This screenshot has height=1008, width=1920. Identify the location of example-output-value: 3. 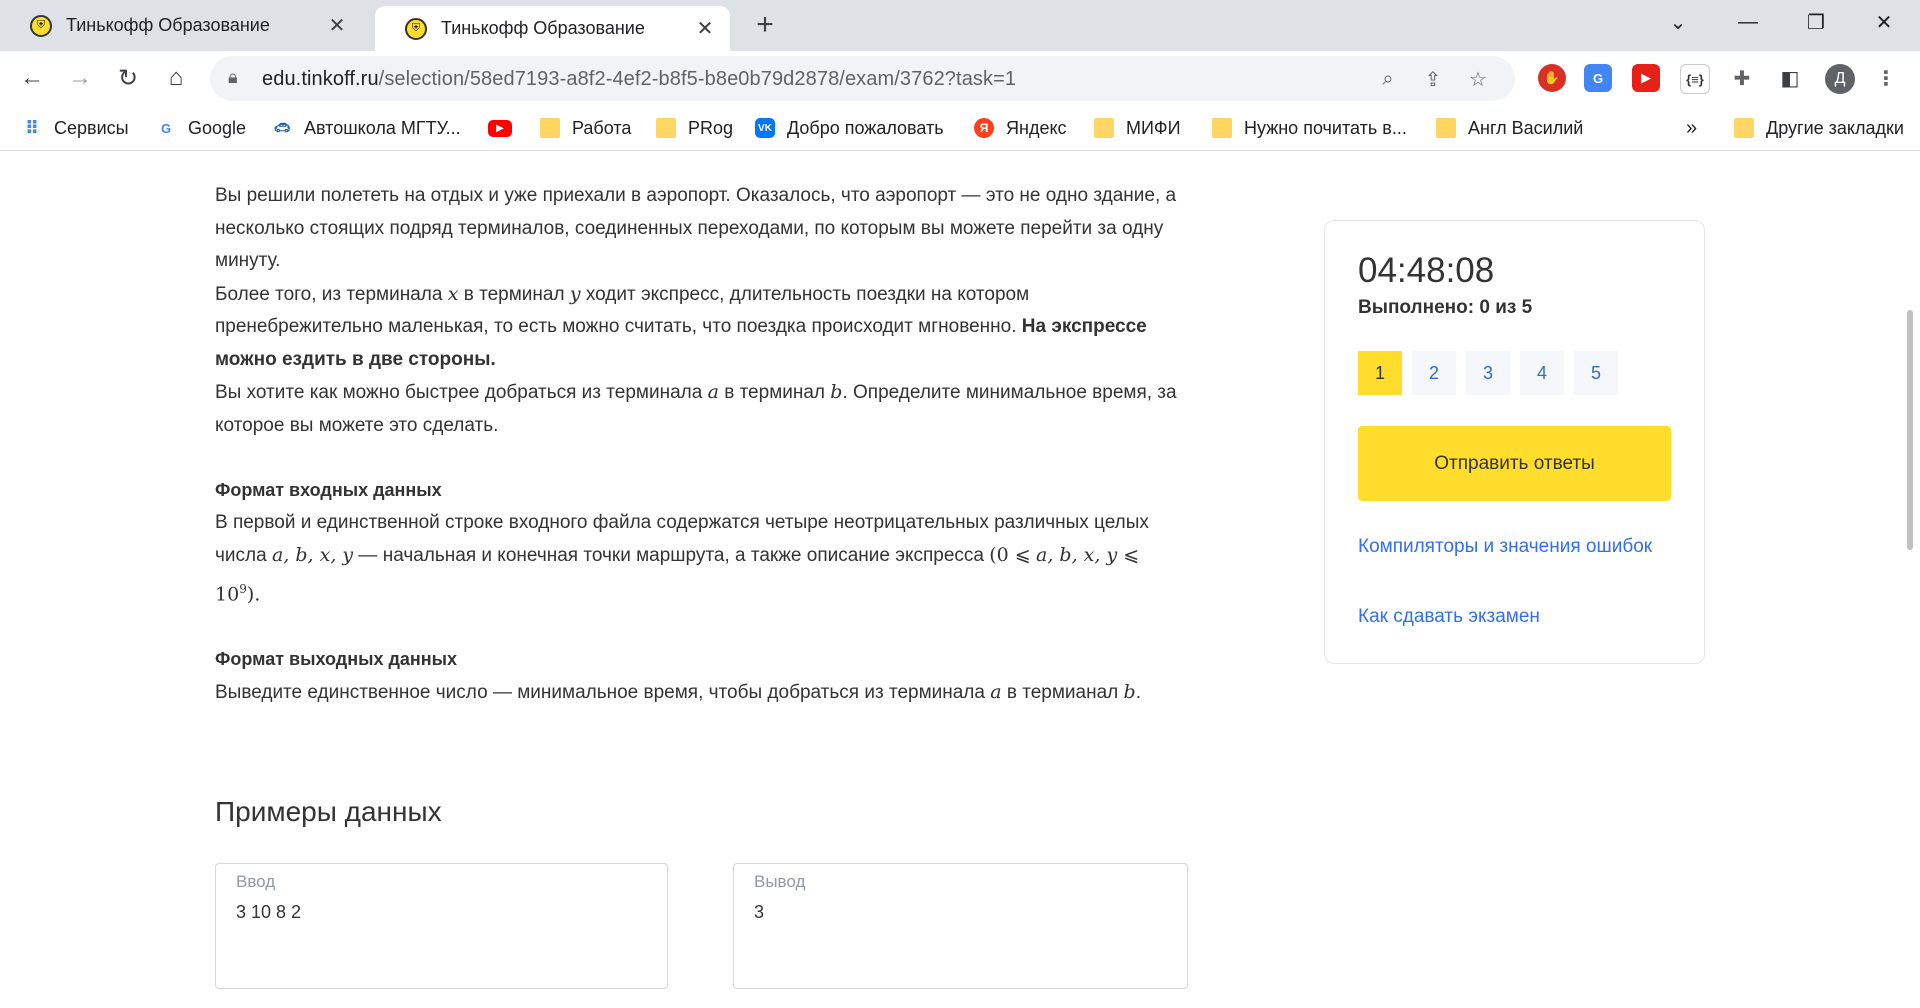
(960, 912).